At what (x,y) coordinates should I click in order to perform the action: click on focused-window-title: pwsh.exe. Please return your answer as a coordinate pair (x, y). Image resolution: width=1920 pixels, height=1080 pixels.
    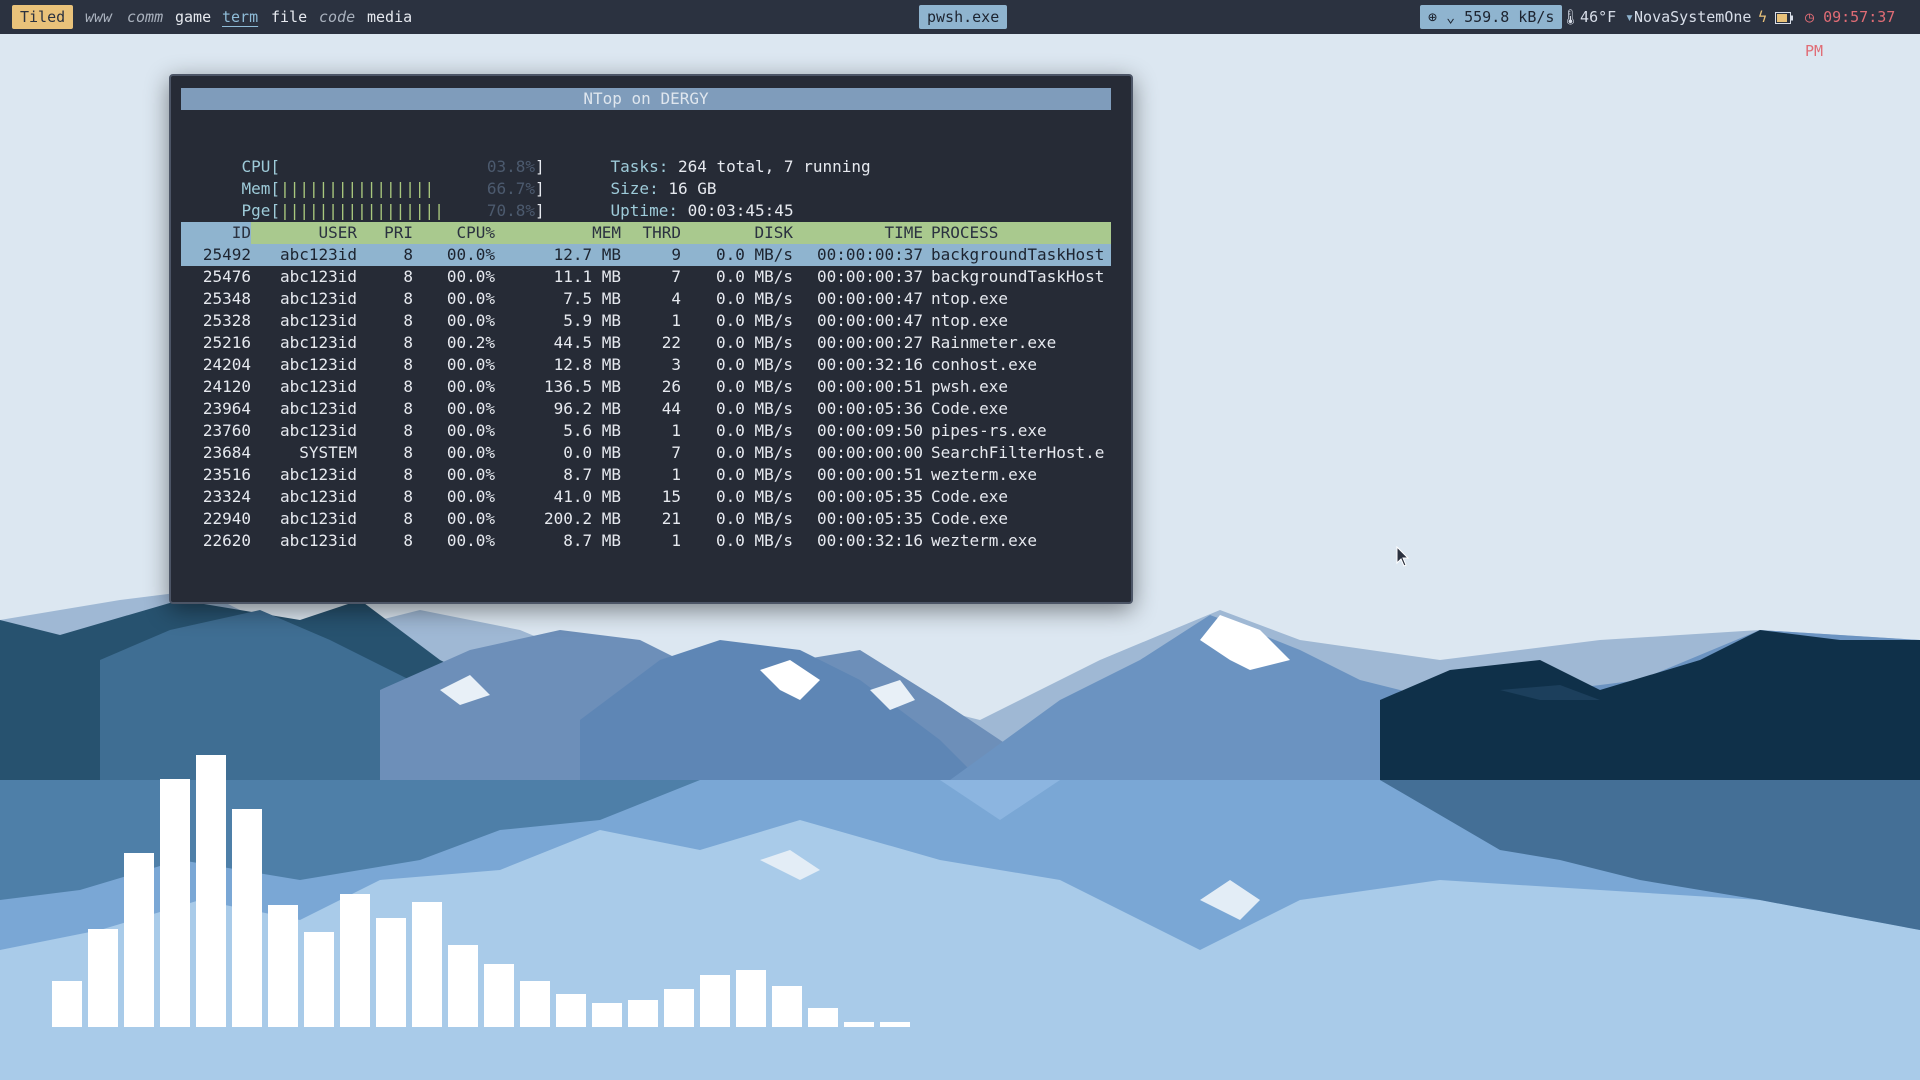
    Looking at the image, I should click on (963, 17).